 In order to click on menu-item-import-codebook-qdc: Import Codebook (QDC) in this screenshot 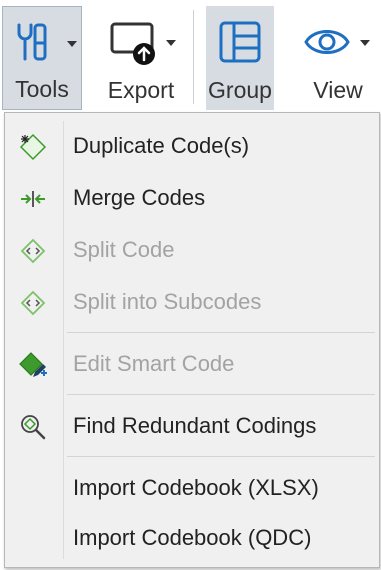, I will do `click(192, 538)`.